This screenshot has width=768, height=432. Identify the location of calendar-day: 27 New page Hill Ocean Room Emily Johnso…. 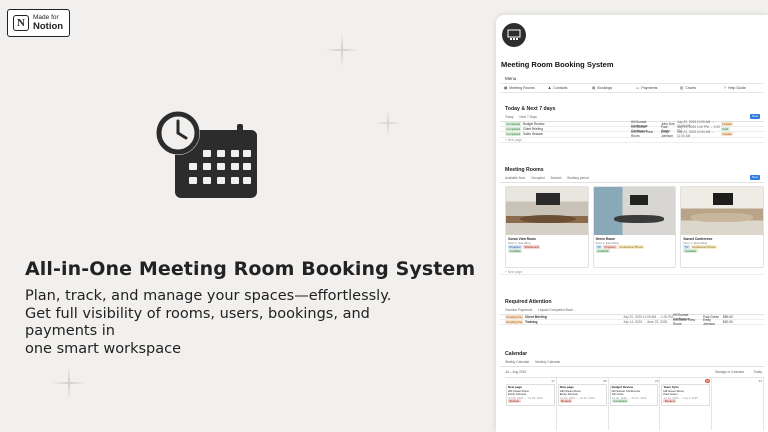
(531, 404).